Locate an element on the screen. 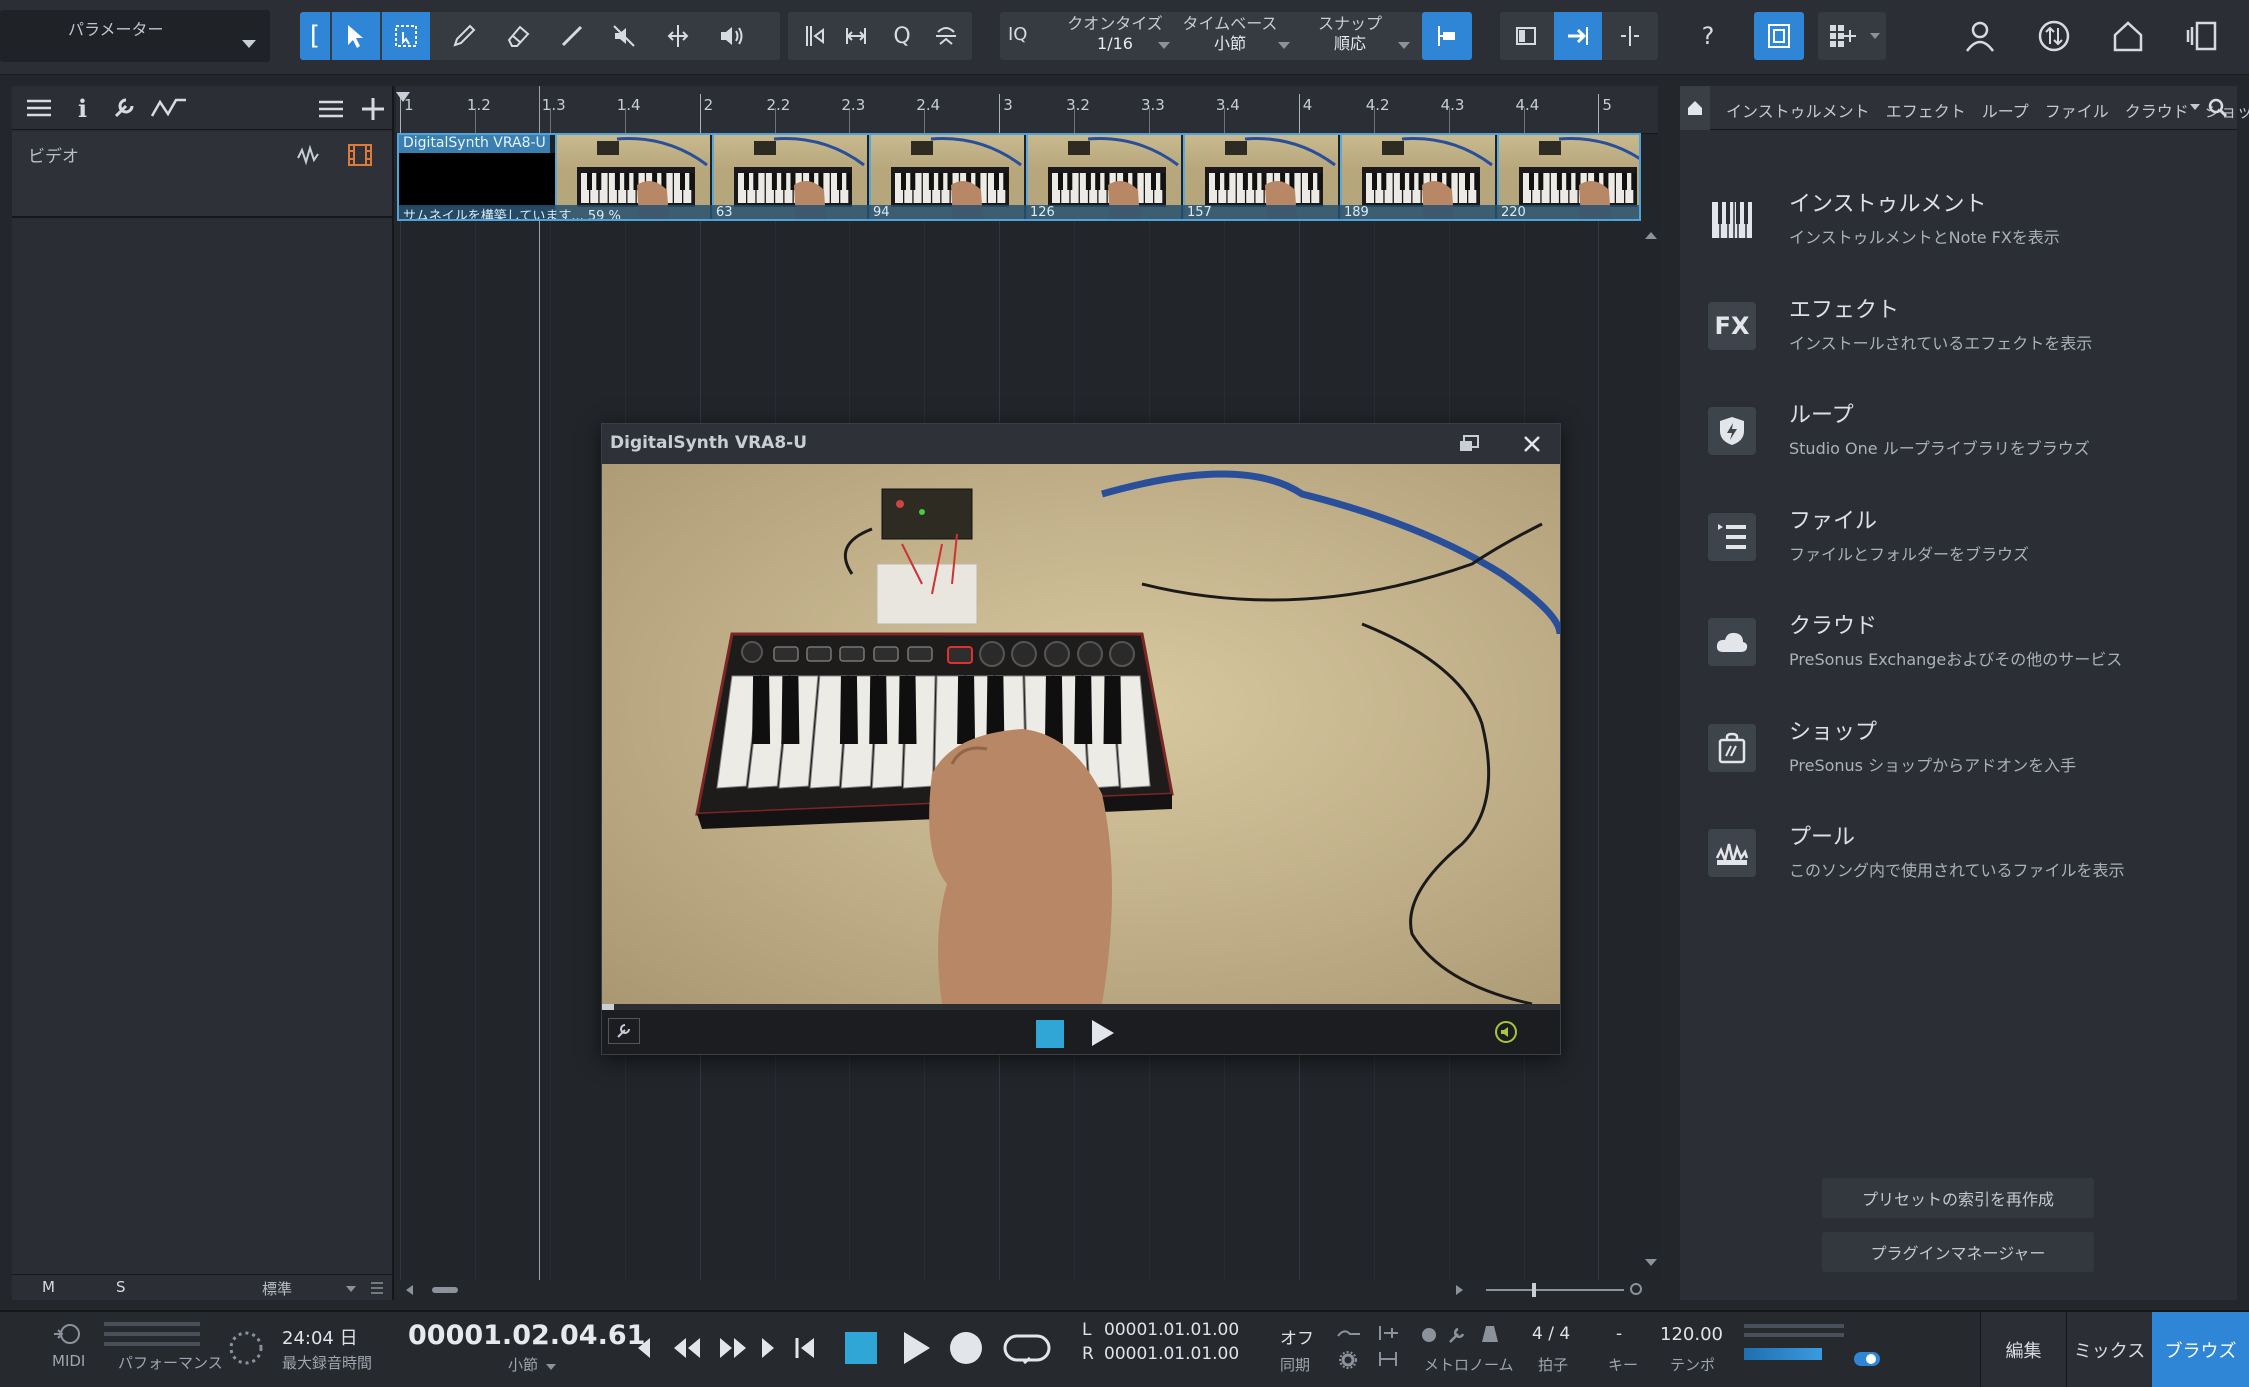 The height and width of the screenshot is (1387, 2249). audio-wave-icon is located at coordinates (308, 155).